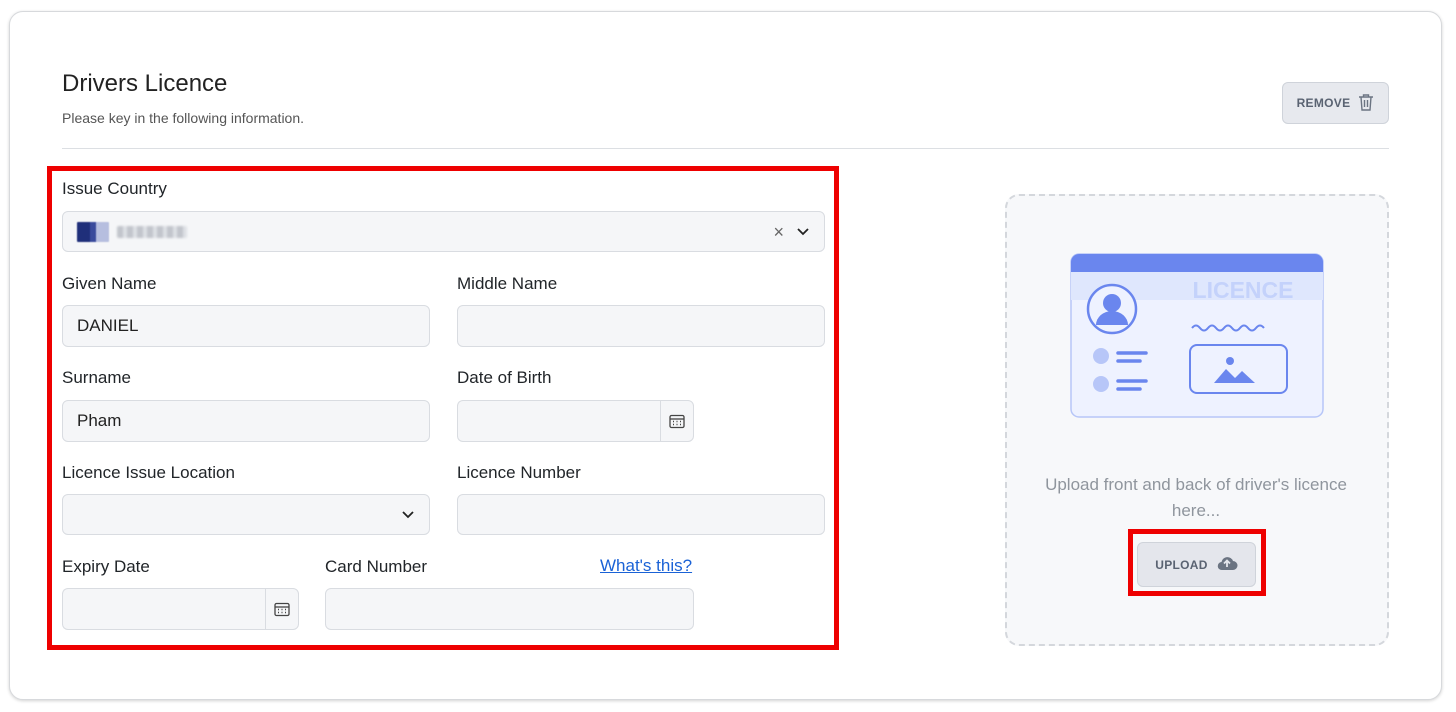 The width and height of the screenshot is (1456, 712). I want to click on licence-issue-location-select, so click(246, 514).